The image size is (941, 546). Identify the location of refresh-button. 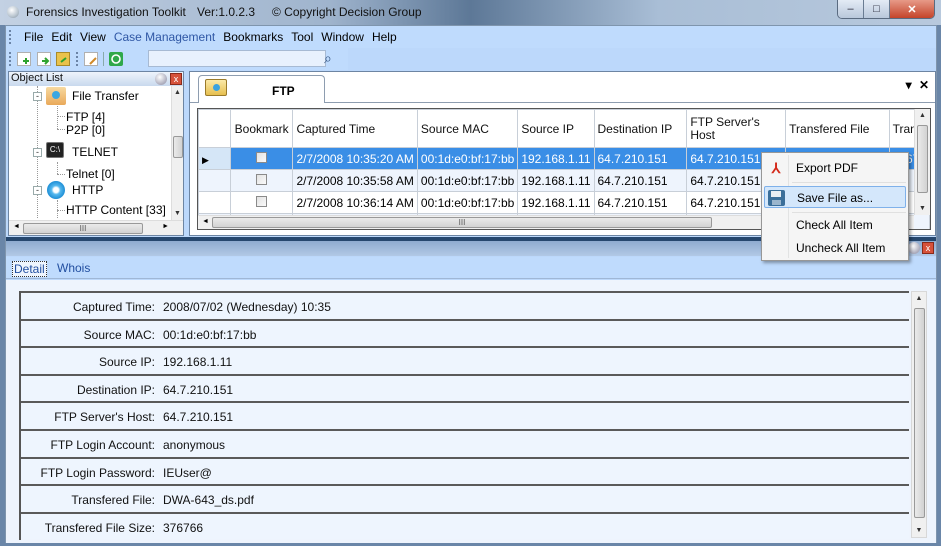
(116, 59).